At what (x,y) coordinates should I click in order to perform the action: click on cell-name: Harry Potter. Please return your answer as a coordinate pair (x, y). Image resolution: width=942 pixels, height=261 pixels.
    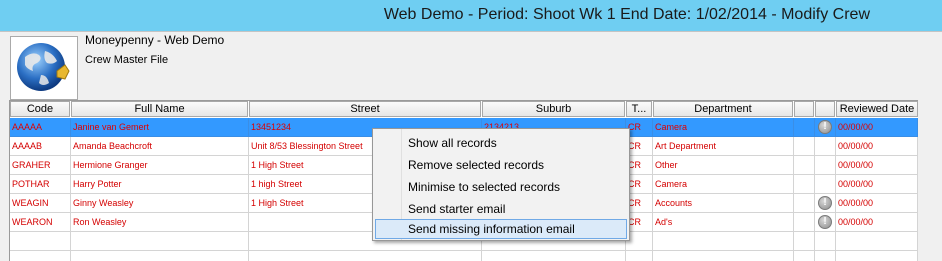
    Looking at the image, I should click on (160, 184).